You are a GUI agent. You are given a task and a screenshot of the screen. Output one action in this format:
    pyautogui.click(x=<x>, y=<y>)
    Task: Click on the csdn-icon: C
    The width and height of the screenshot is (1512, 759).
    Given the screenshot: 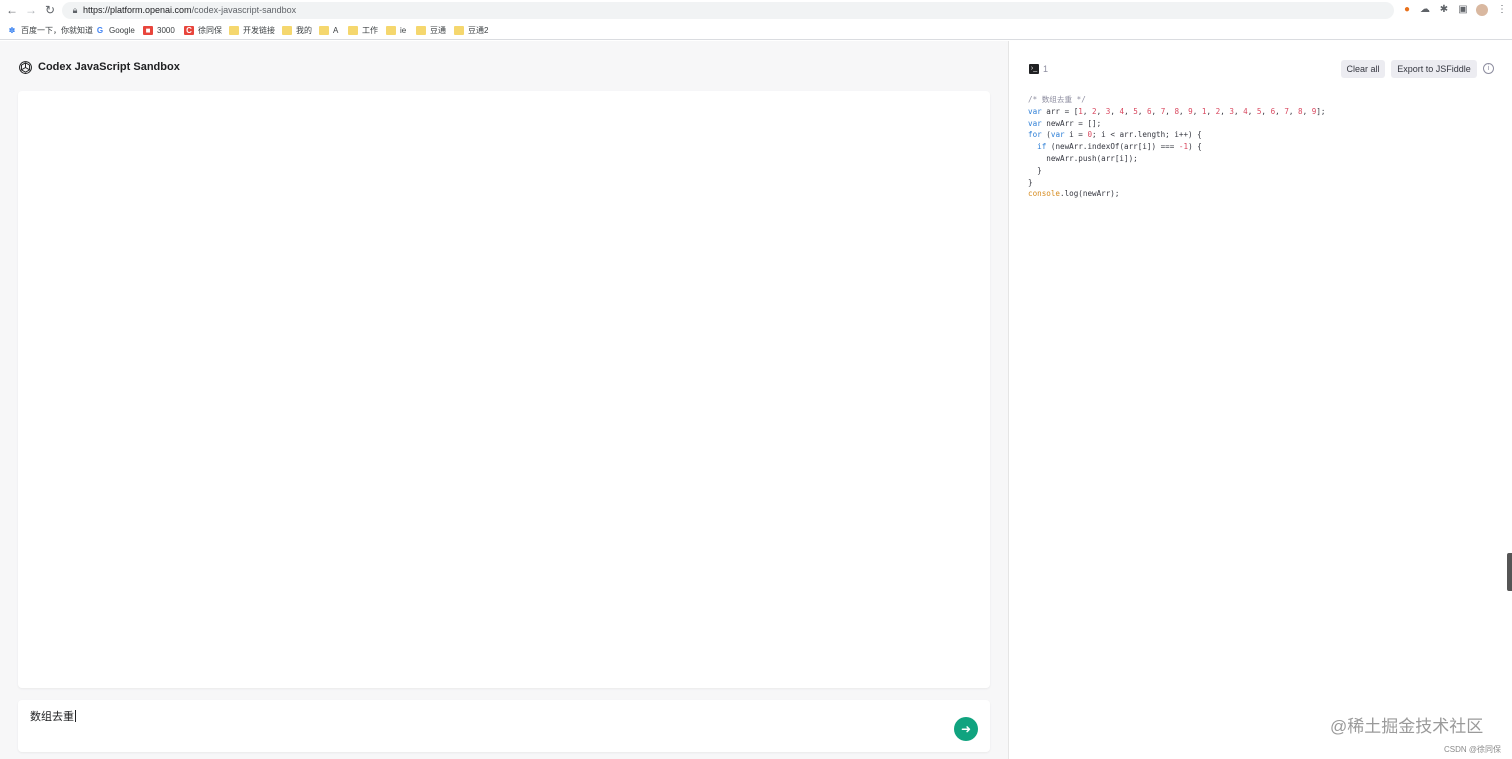 What is the action you would take?
    pyautogui.click(x=189, y=30)
    